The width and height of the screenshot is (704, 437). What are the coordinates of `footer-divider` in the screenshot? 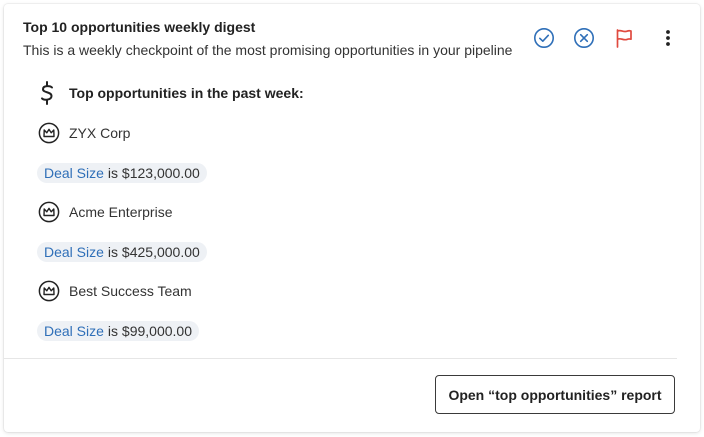 It's located at (340, 358).